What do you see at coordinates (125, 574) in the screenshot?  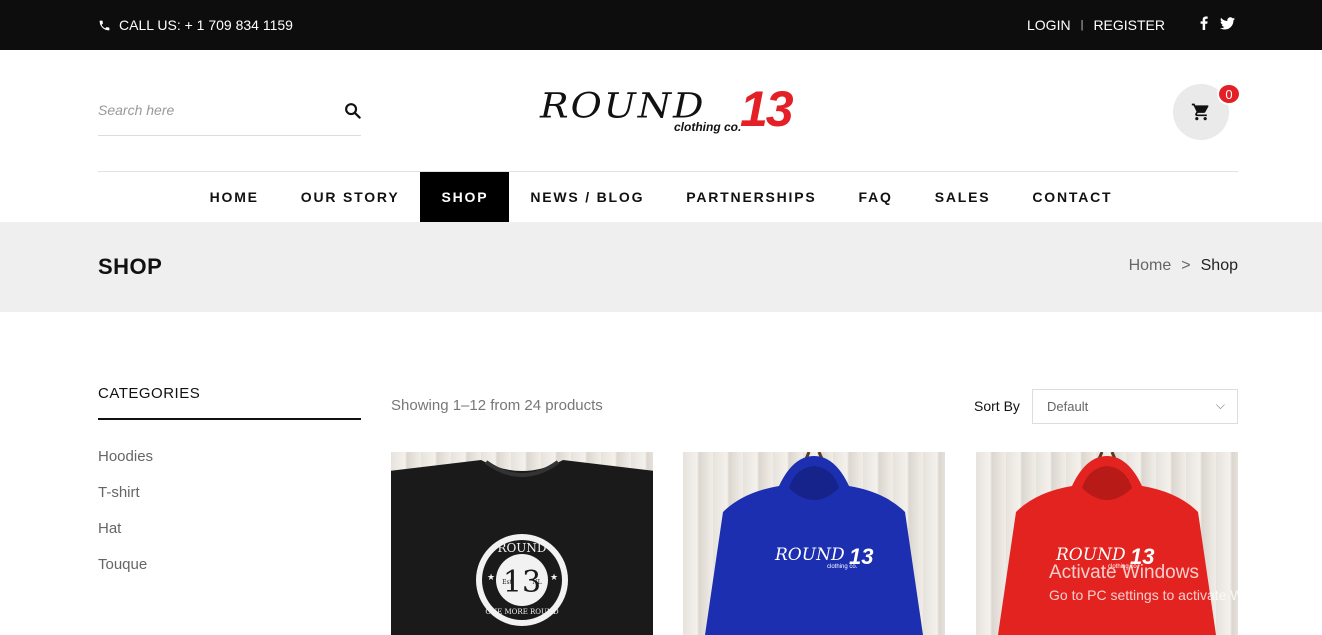 I see `category-touque: Touque` at bounding box center [125, 574].